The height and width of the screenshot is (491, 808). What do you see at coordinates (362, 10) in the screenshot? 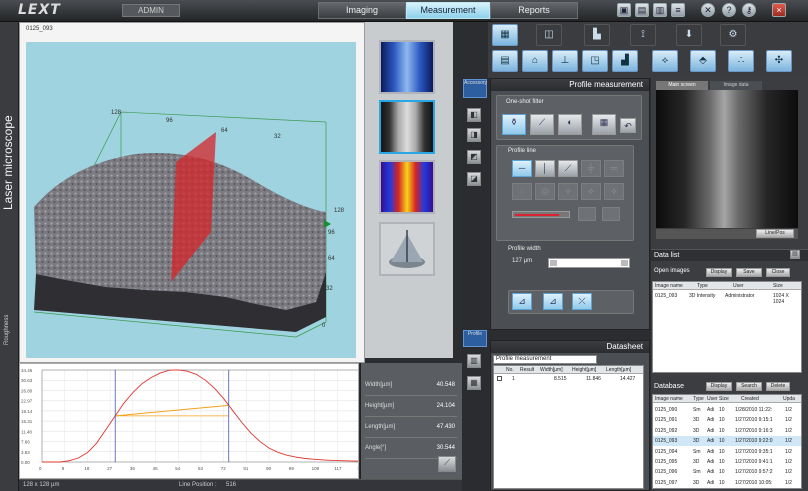
I see `tab-imaging: Imaging` at bounding box center [362, 10].